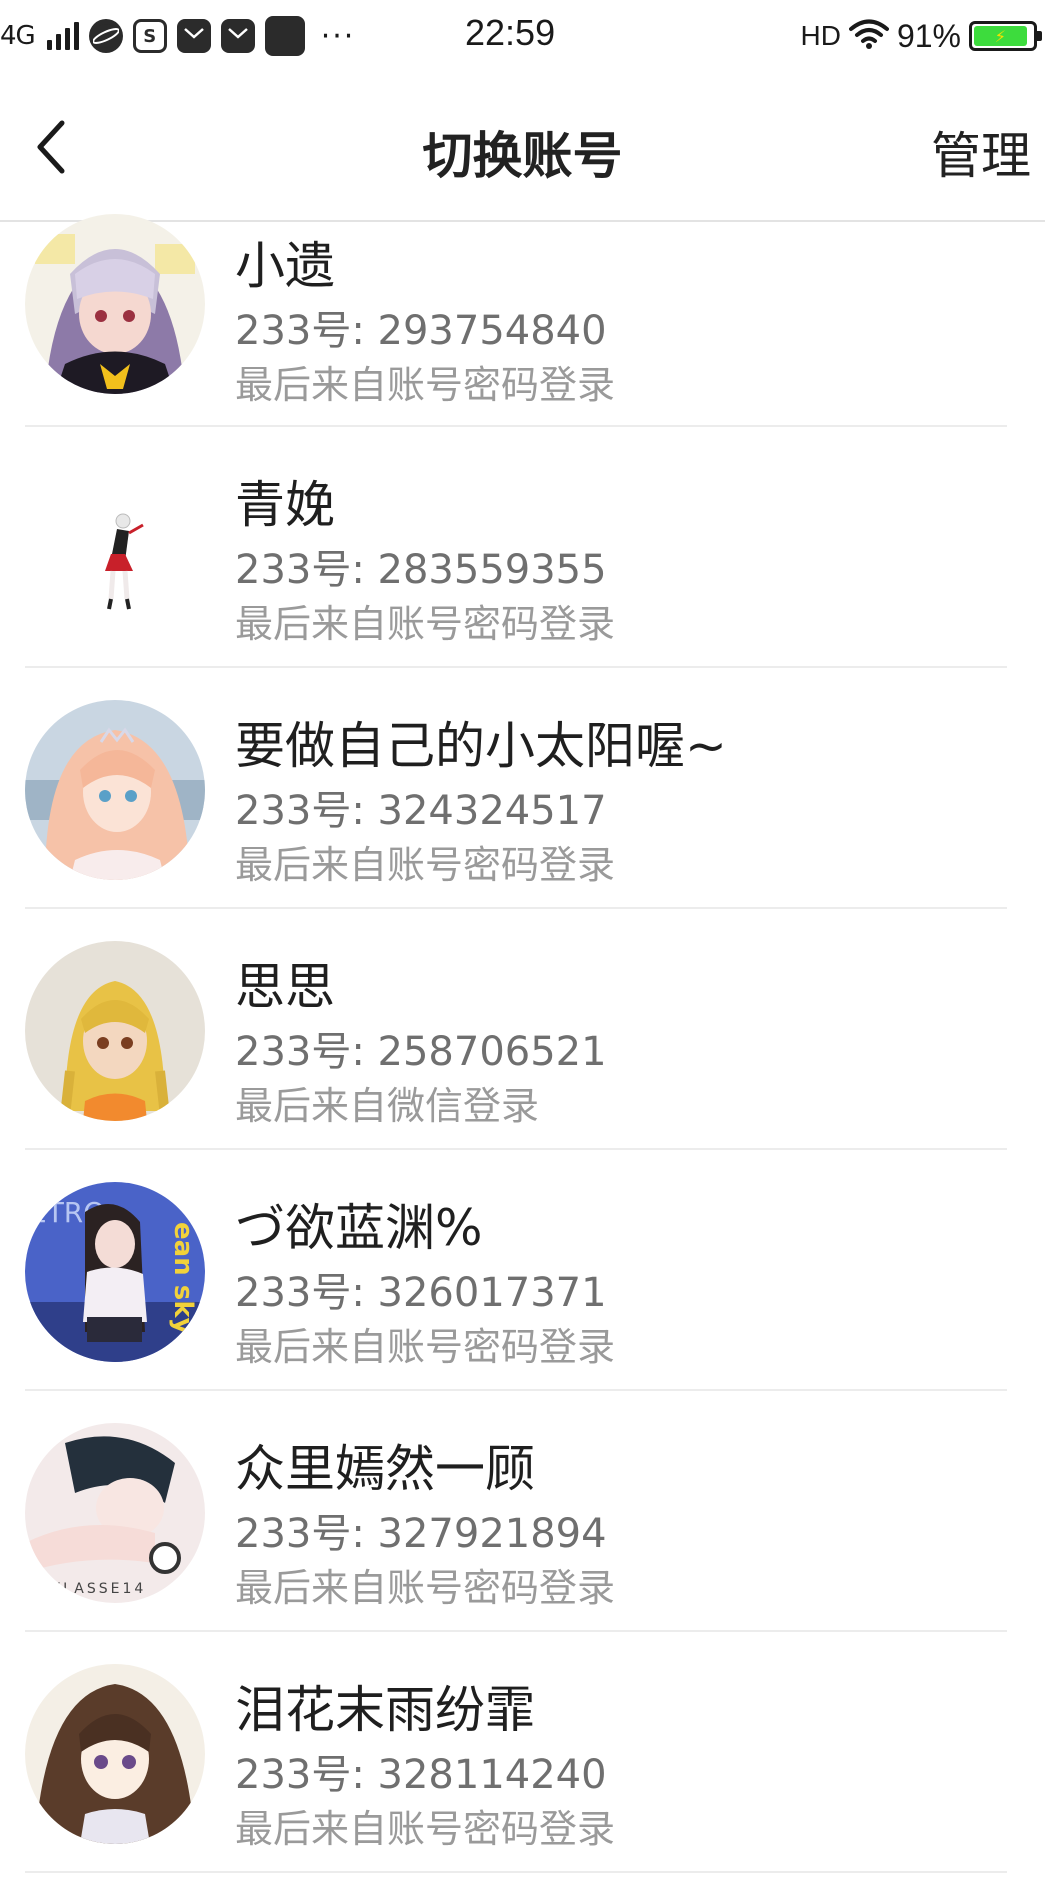  I want to click on account-row: 青娩 233号: 283559355 最后来自账号密码登录, so click(516, 547).